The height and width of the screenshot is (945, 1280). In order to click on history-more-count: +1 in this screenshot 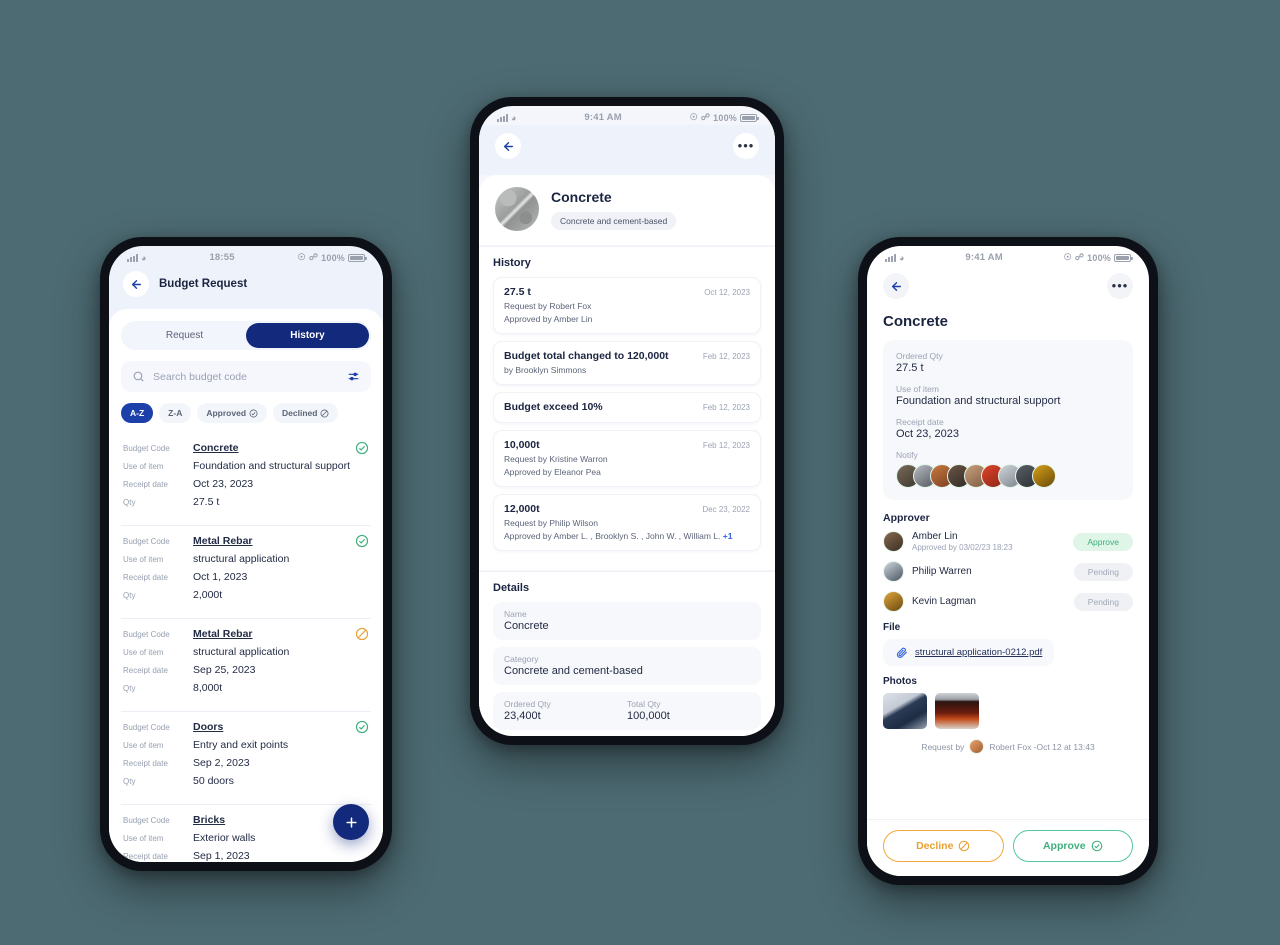, I will do `click(726, 536)`.